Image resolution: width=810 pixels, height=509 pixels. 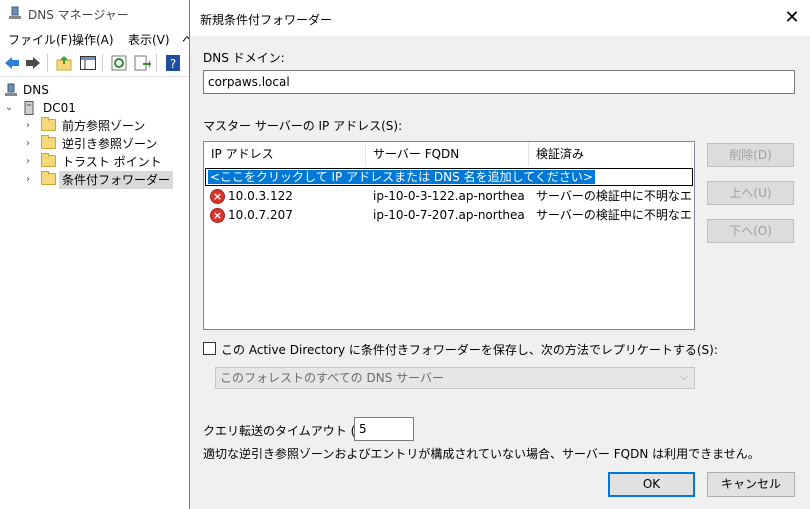 What do you see at coordinates (447, 154) in the screenshot?
I see `column-header-fqdn: サーバー FQDN` at bounding box center [447, 154].